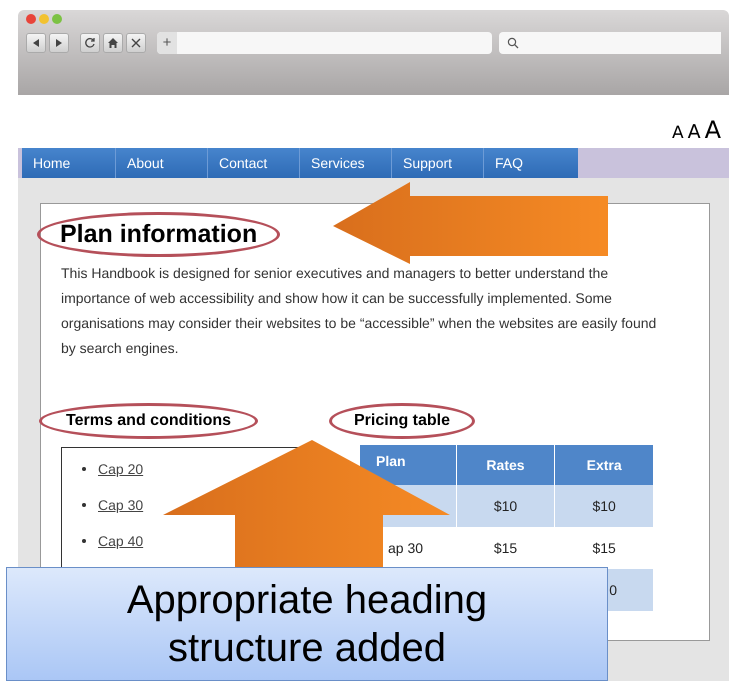 Image resolution: width=729 pixels, height=681 pixels. I want to click on section-heading: Pricing table, so click(402, 421).